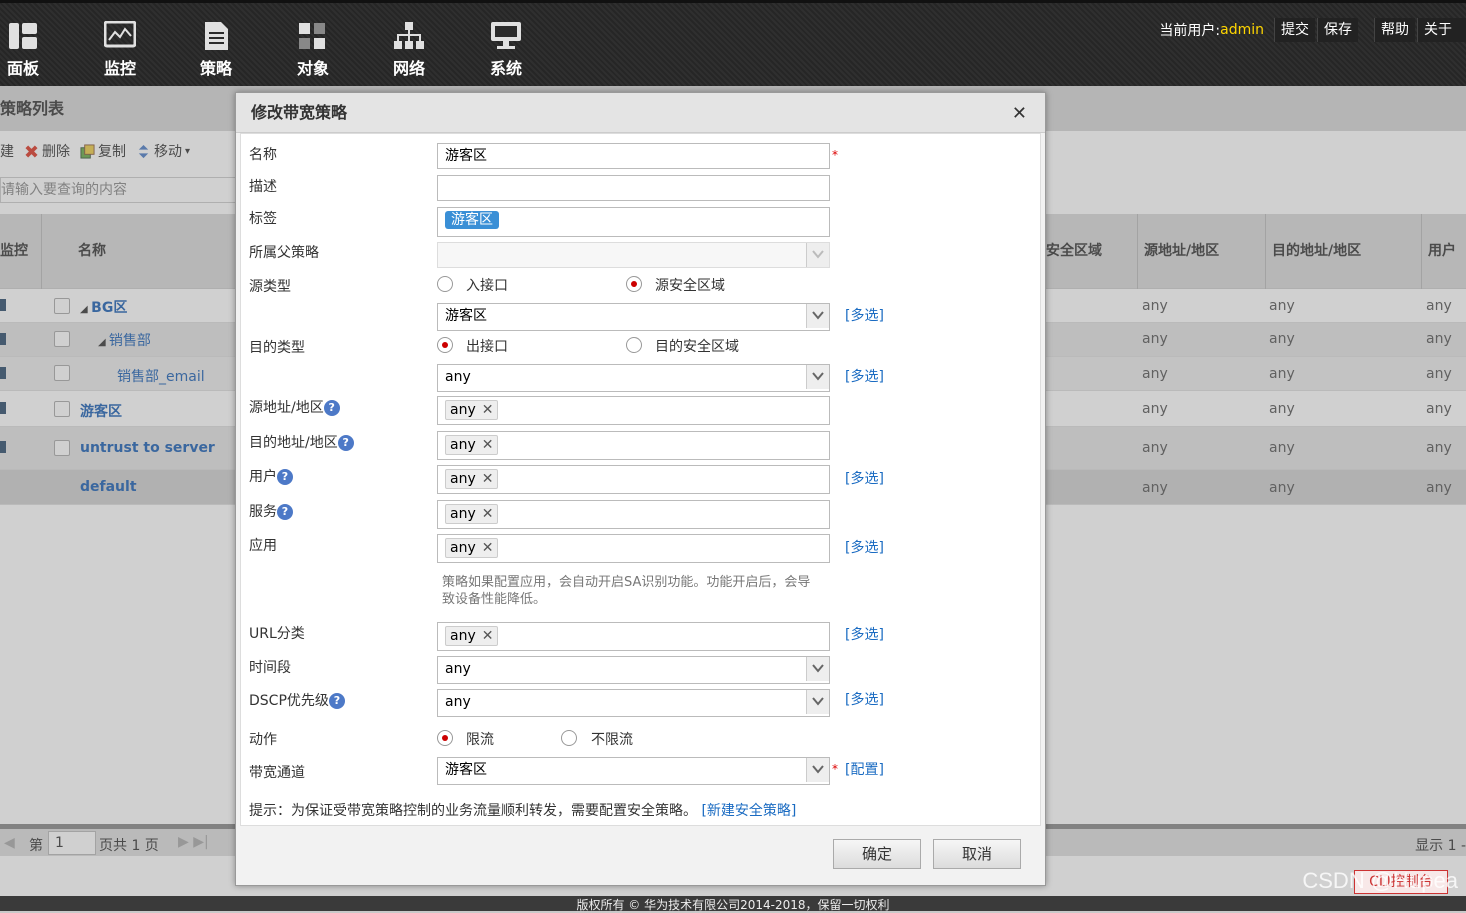 This screenshot has width=1466, height=913. What do you see at coordinates (445, 345) in the screenshot?
I see `destination-interface-radio` at bounding box center [445, 345].